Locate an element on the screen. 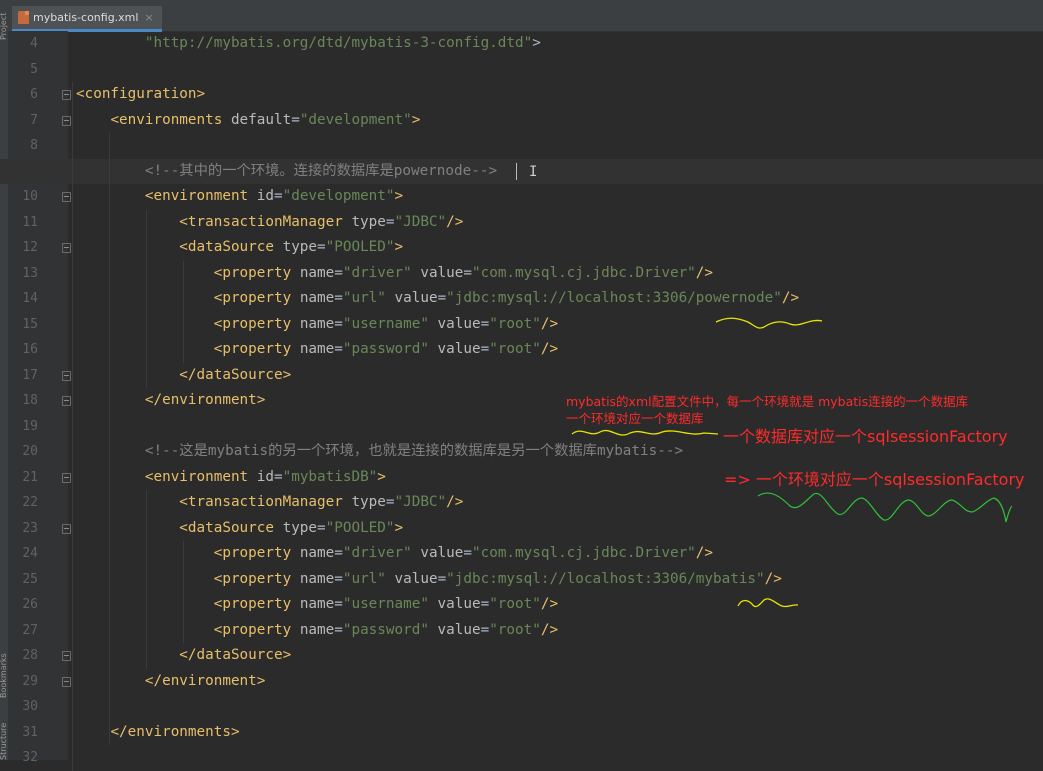 This screenshot has height=771, width=1043. editor-tab-bar: mybatis-config.xml × is located at coordinates (525, 19).